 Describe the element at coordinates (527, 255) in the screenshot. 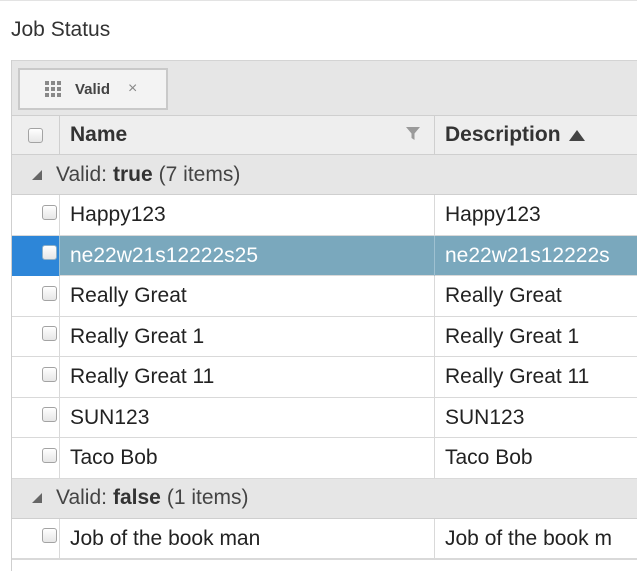

I see `description-cell: ne22w21s12222s` at that location.